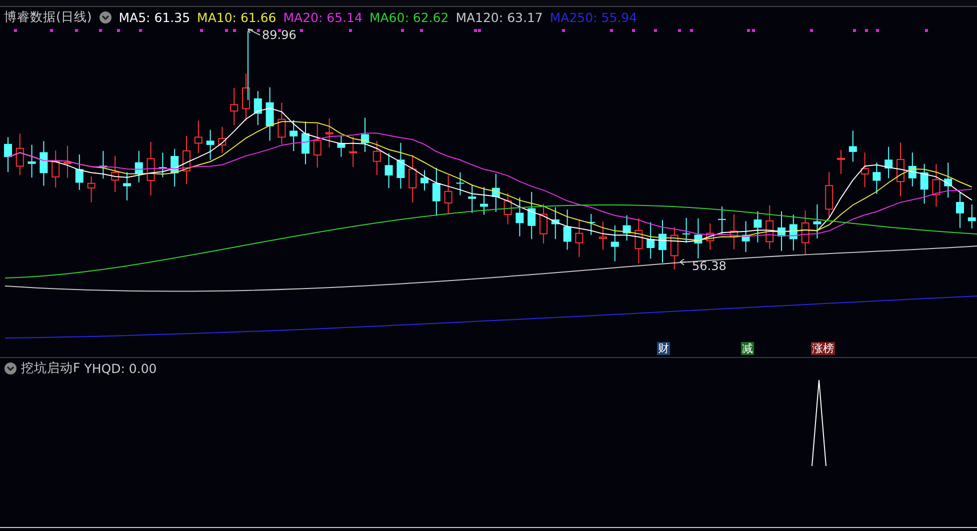 Image resolution: width=977 pixels, height=531 pixels. I want to click on ma-value: MA250: 55.94, so click(594, 17).